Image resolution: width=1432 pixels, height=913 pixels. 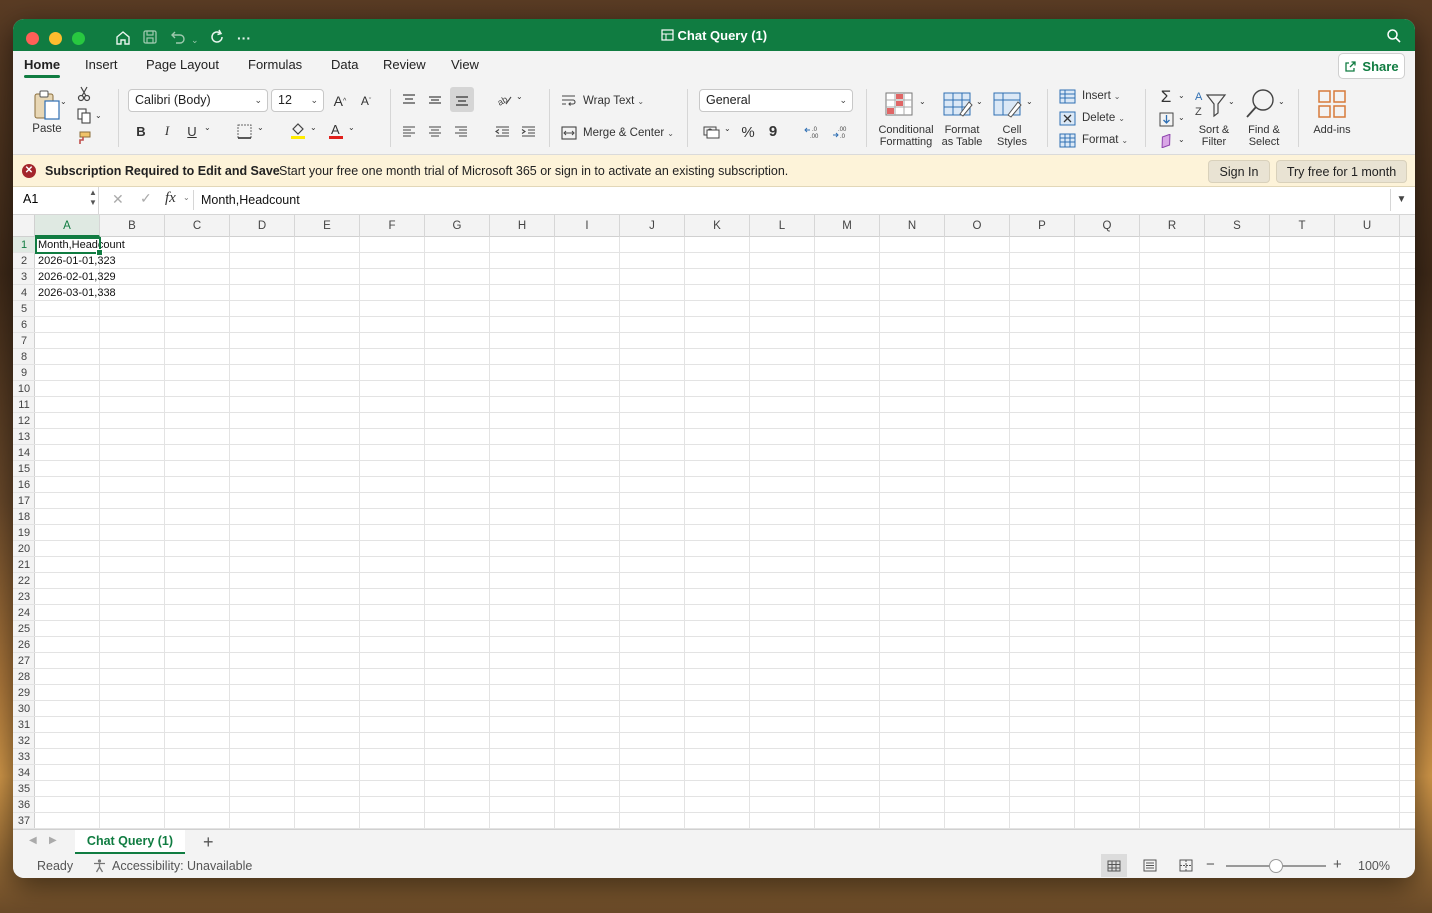 What do you see at coordinates (24, 725) in the screenshot?
I see `row-header-31: 31` at bounding box center [24, 725].